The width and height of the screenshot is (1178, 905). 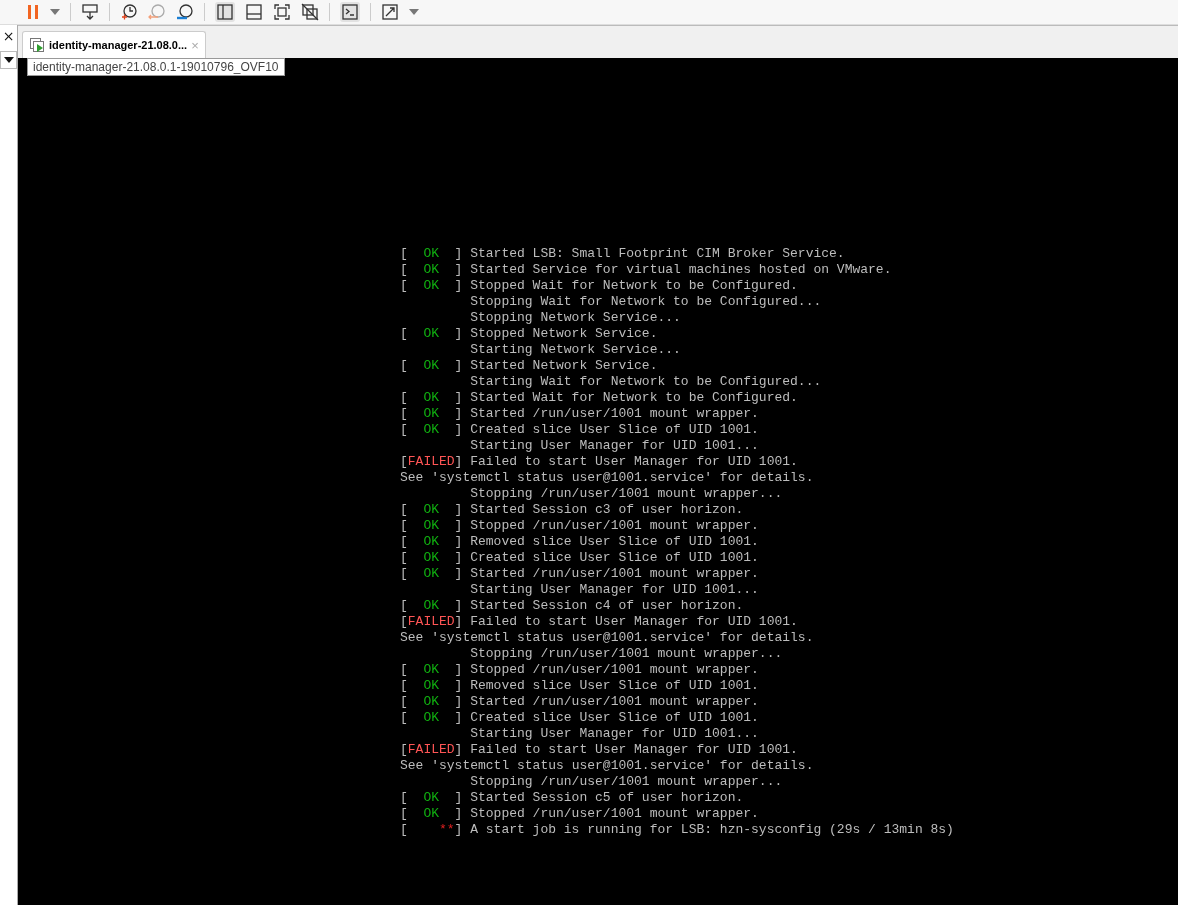 I want to click on console-text: Started Session c5 of user horizon., so click(x=607, y=798).